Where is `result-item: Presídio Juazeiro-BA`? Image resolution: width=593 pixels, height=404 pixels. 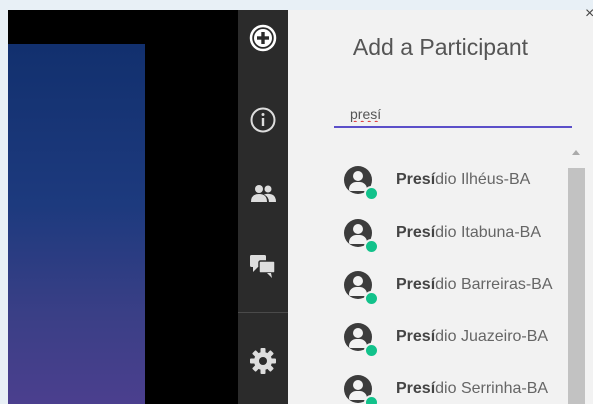
result-item: Presídio Juazeiro-BA is located at coordinates (457, 337).